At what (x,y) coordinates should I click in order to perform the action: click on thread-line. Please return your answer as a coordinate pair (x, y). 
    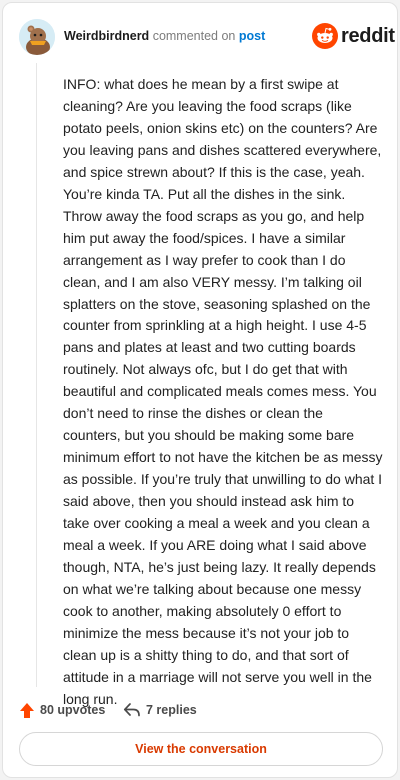
    Looking at the image, I should click on (36, 375).